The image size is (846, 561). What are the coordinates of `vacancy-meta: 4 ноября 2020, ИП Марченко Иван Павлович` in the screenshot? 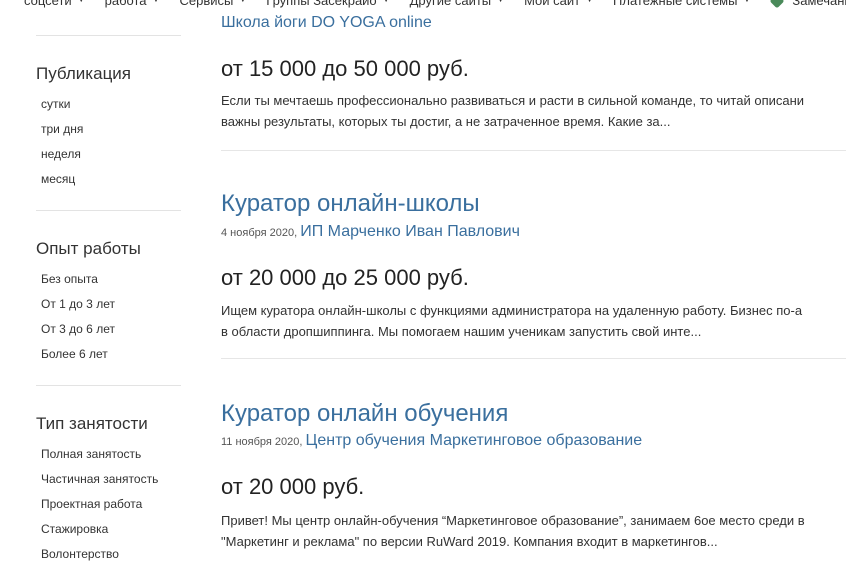 It's located at (370, 232).